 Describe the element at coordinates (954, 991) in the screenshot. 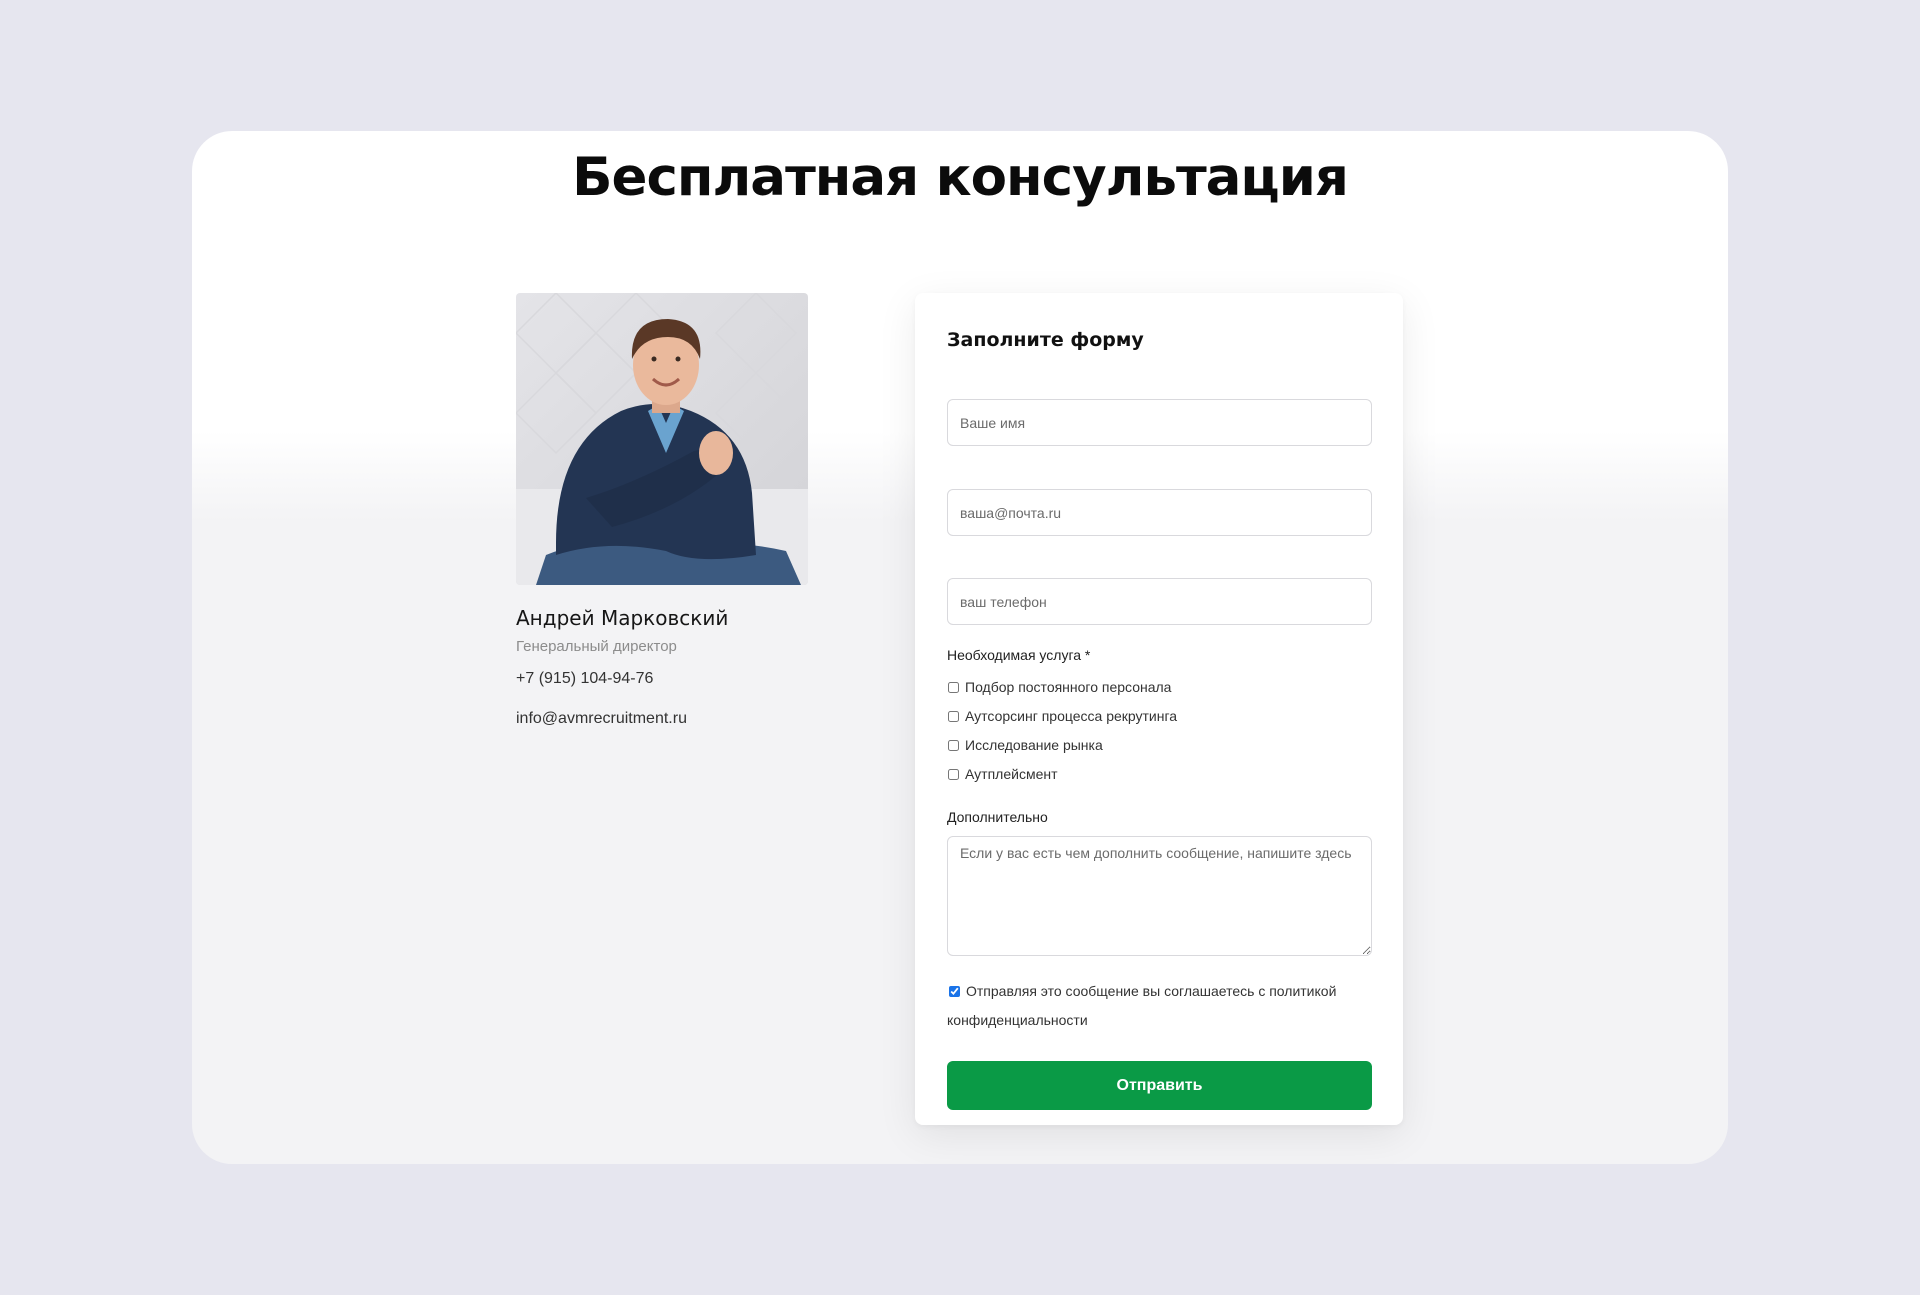

I see `consent-checkbox` at that location.